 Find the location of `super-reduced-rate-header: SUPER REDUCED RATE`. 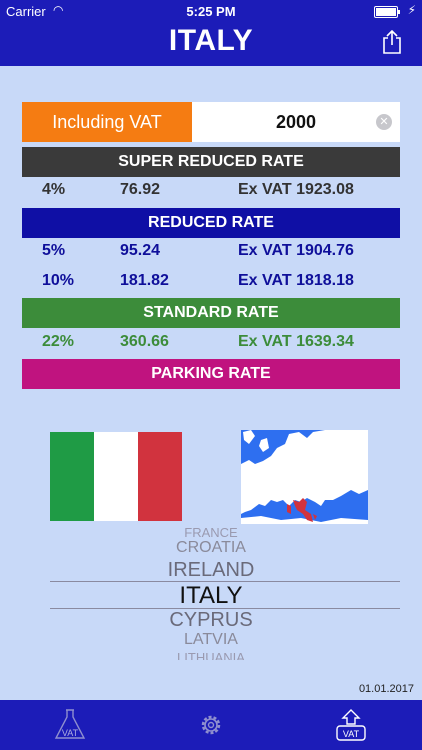

super-reduced-rate-header: SUPER REDUCED RATE is located at coordinates (211, 162).